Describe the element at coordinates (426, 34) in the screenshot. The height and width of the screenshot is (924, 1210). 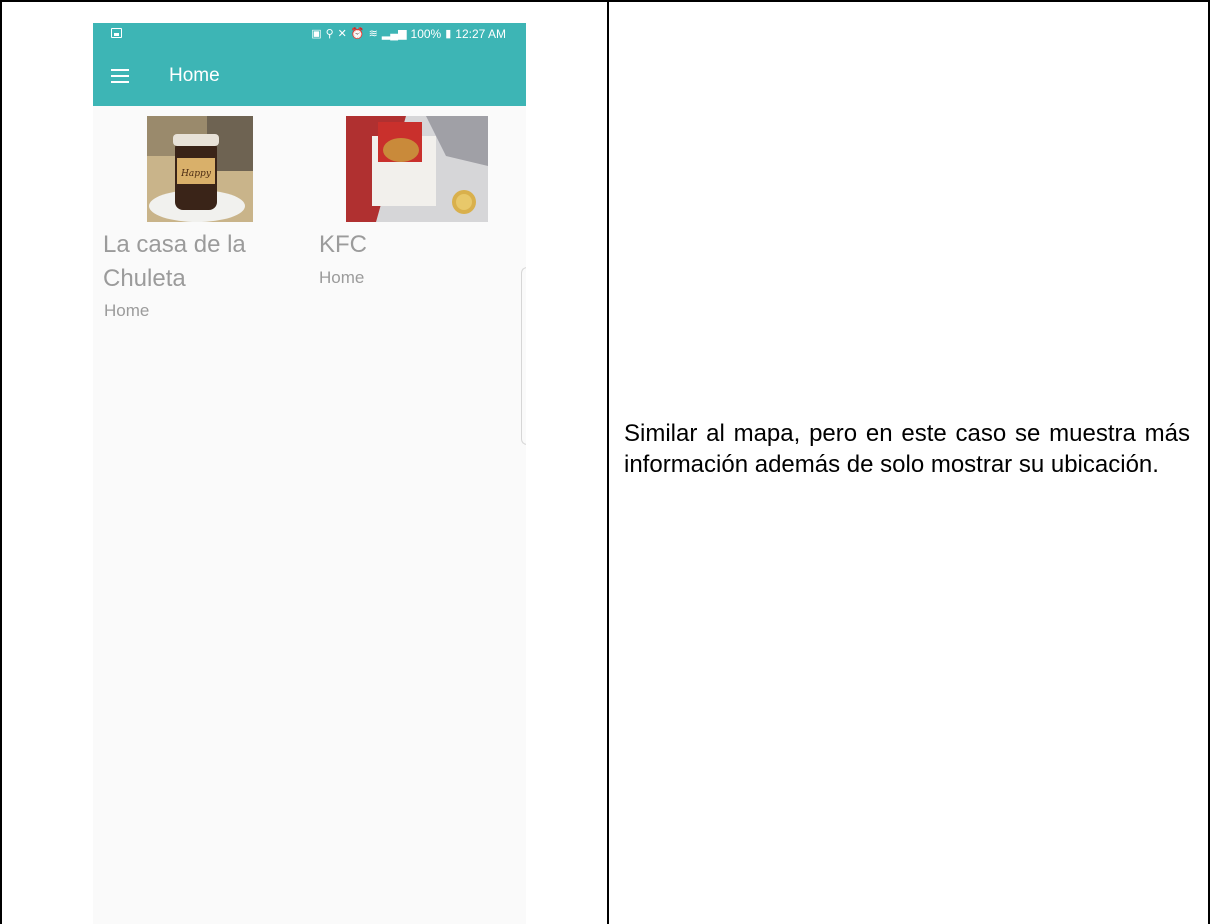
I see `battery-percent: 100%` at that location.